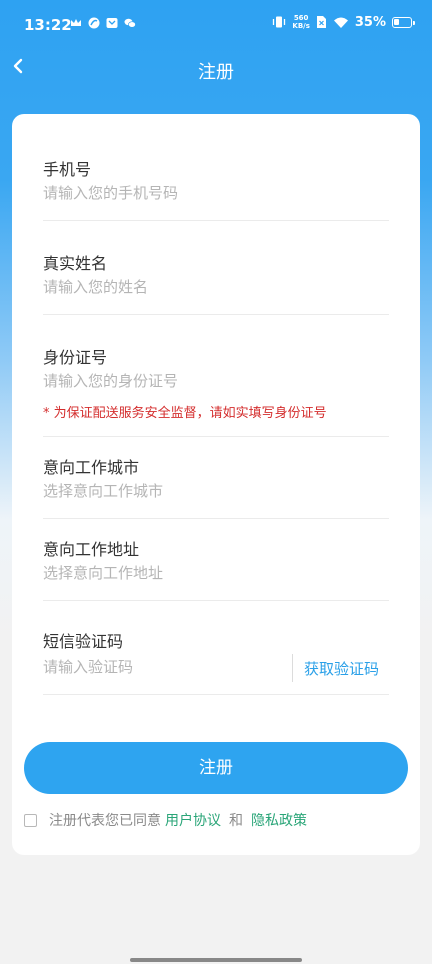  I want to click on user-agreement-link: 用户协议, so click(193, 820).